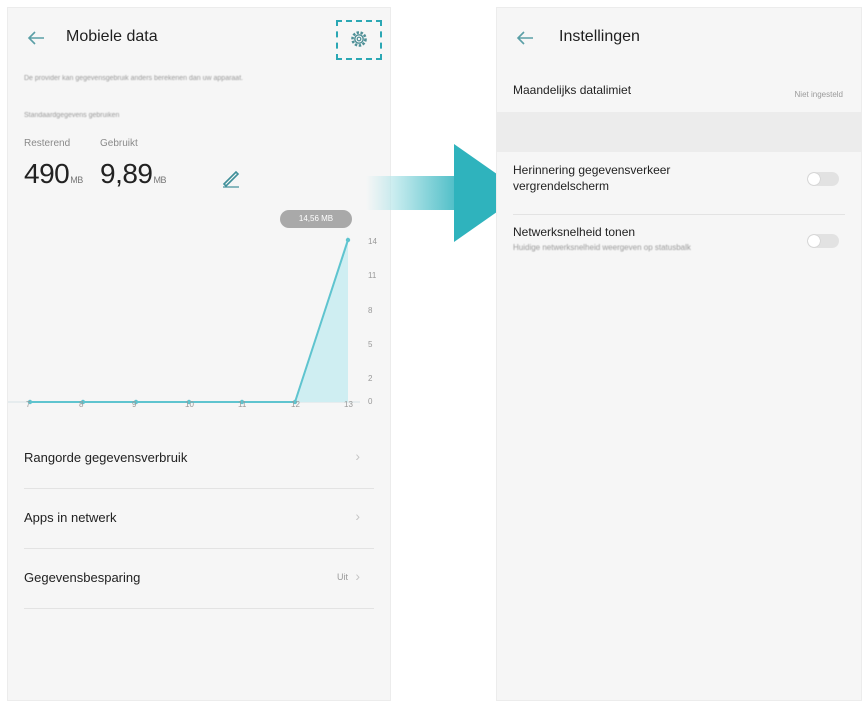 The image size is (865, 702). Describe the element at coordinates (370, 310) in the screenshot. I see `y-tick-label: 8` at that location.